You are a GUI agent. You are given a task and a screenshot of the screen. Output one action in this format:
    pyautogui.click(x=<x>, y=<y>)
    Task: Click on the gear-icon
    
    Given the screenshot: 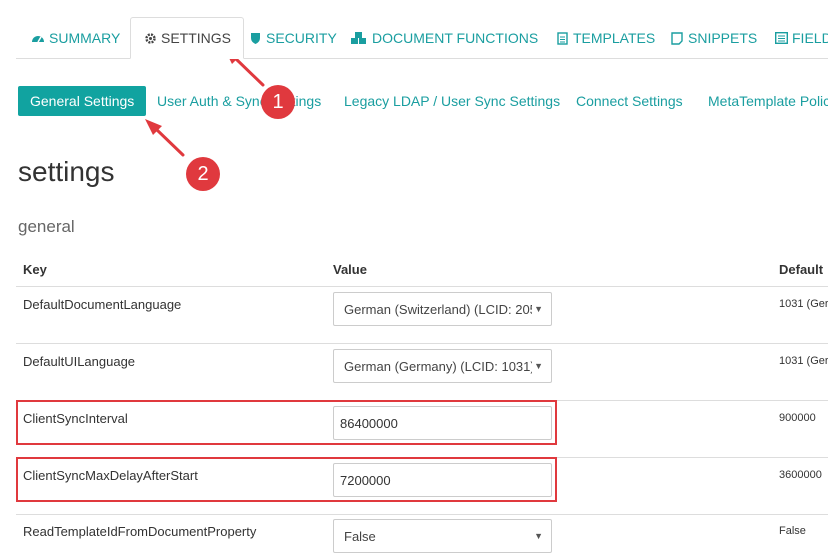 What is the action you would take?
    pyautogui.click(x=150, y=38)
    